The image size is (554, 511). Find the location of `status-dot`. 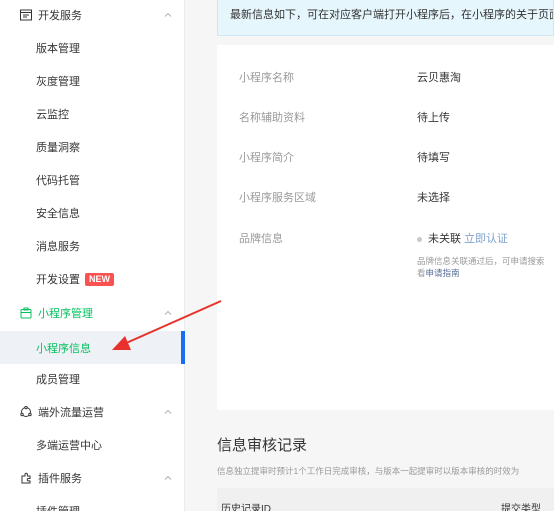

status-dot is located at coordinates (419, 239).